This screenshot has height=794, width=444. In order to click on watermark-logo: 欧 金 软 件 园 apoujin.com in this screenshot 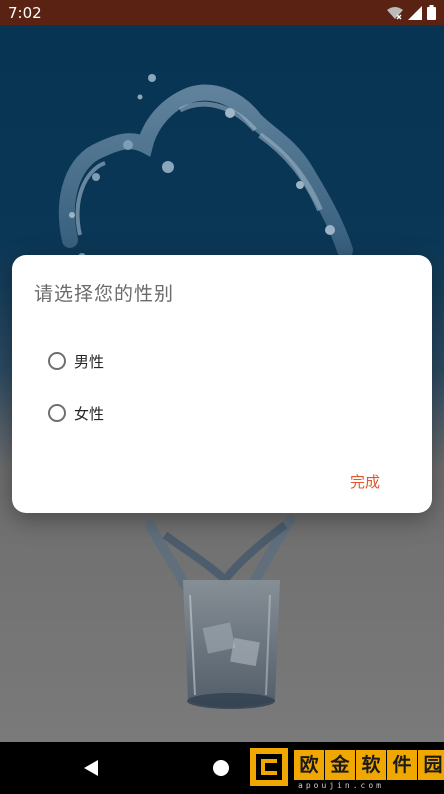, I will do `click(347, 769)`.